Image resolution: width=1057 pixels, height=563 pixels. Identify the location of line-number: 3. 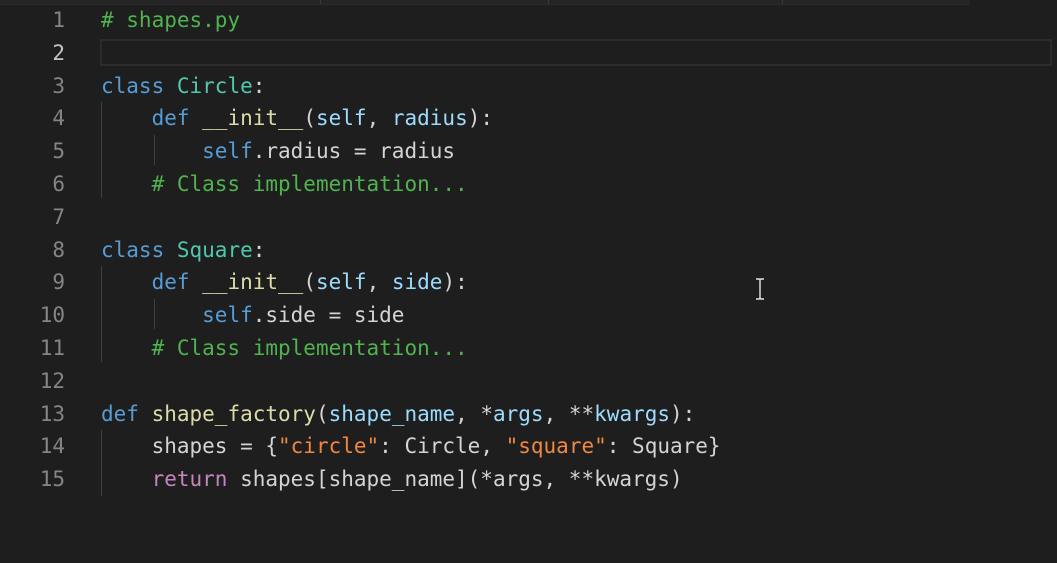
(58, 85).